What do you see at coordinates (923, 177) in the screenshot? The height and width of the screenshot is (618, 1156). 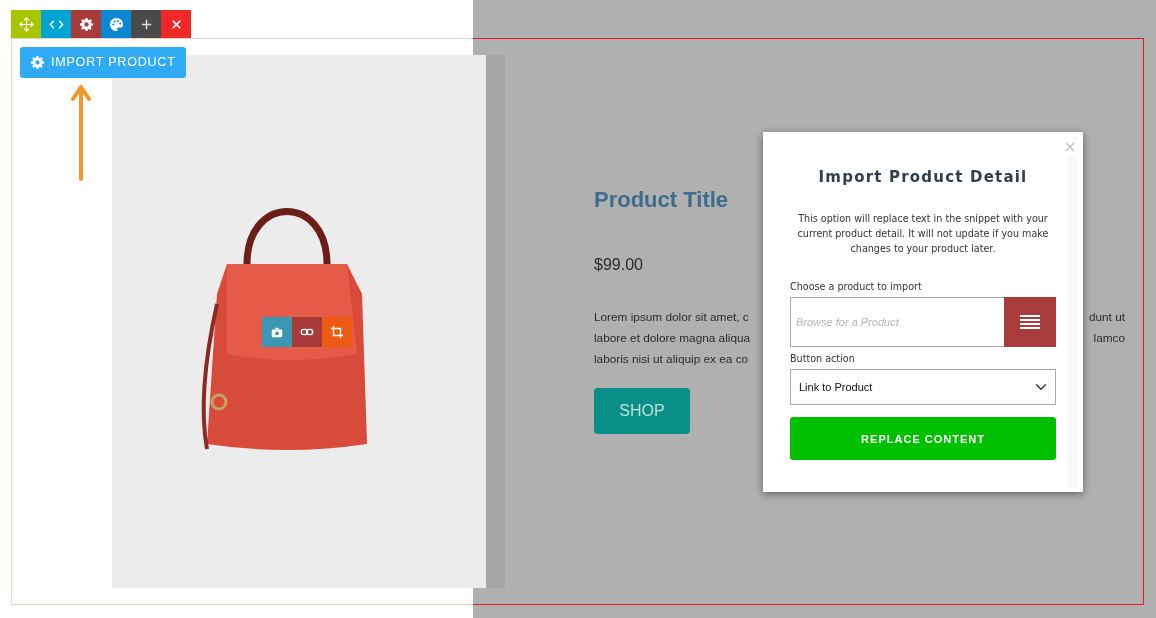 I see `dialog-title: Import Product Detail` at bounding box center [923, 177].